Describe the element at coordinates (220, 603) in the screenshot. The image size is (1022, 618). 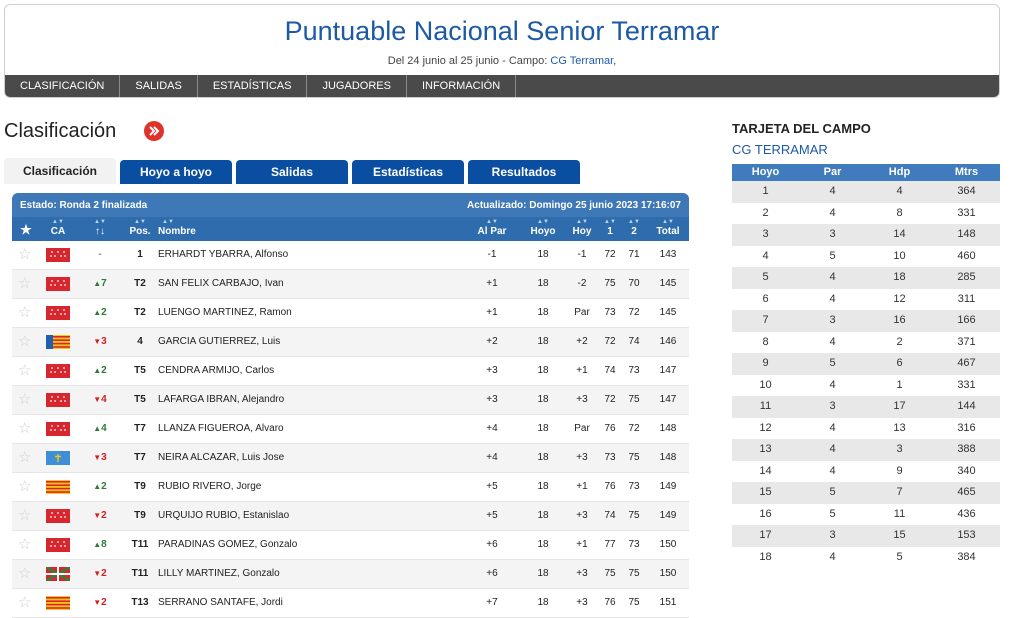
I see `player-name: SERRANO SANTAFE, Jordi` at that location.